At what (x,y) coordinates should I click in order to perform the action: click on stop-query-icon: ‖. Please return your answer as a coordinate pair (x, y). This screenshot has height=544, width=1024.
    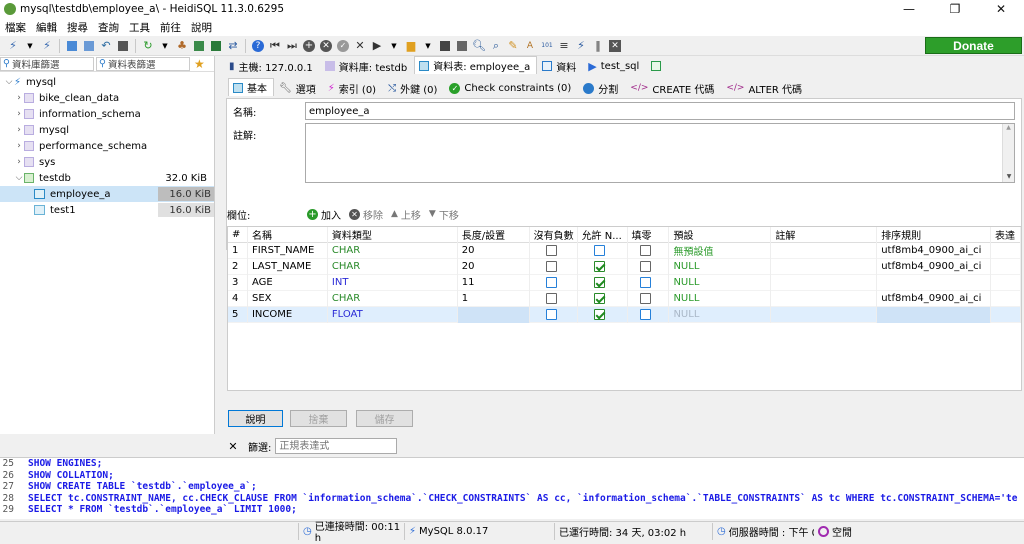
    Looking at the image, I should click on (598, 46).